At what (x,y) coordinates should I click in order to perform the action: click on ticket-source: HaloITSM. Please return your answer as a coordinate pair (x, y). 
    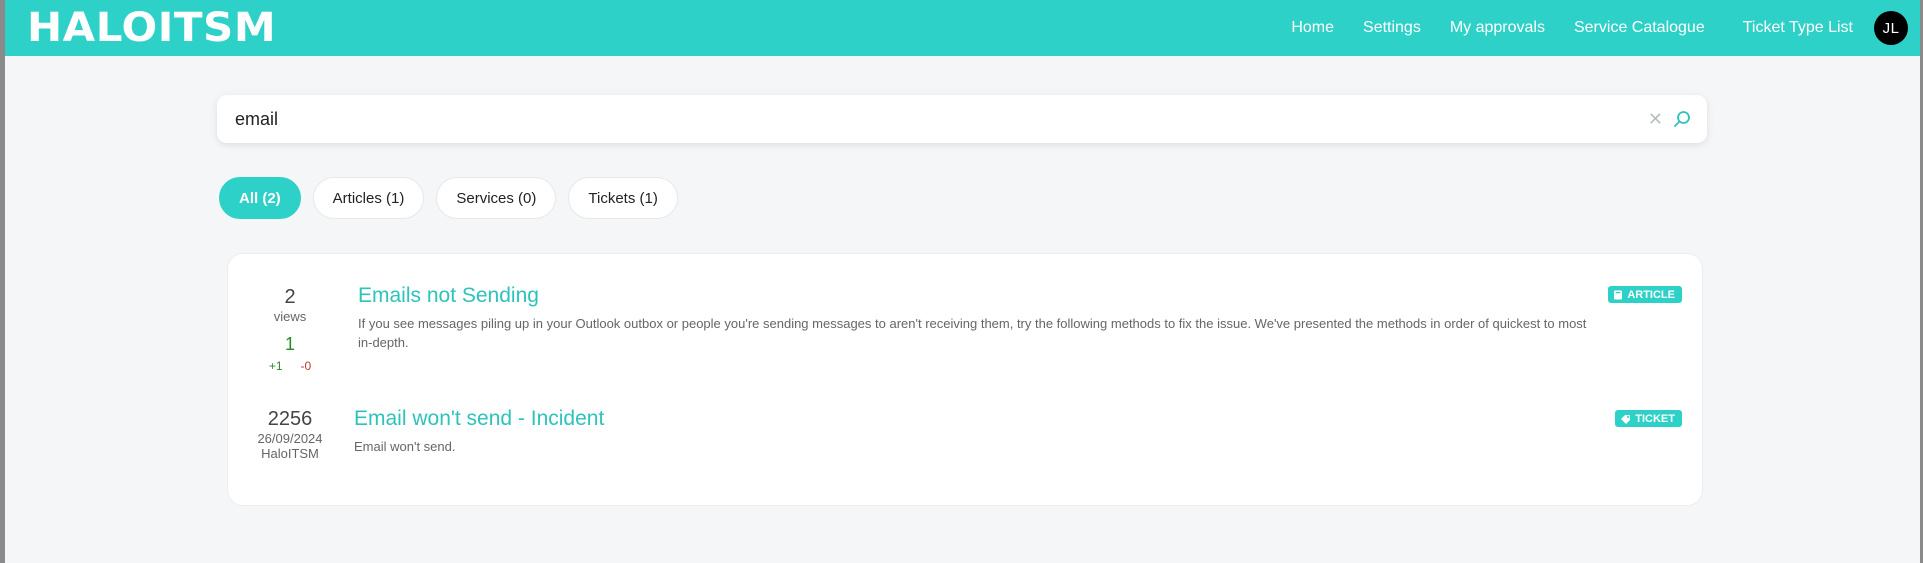
    Looking at the image, I should click on (290, 453).